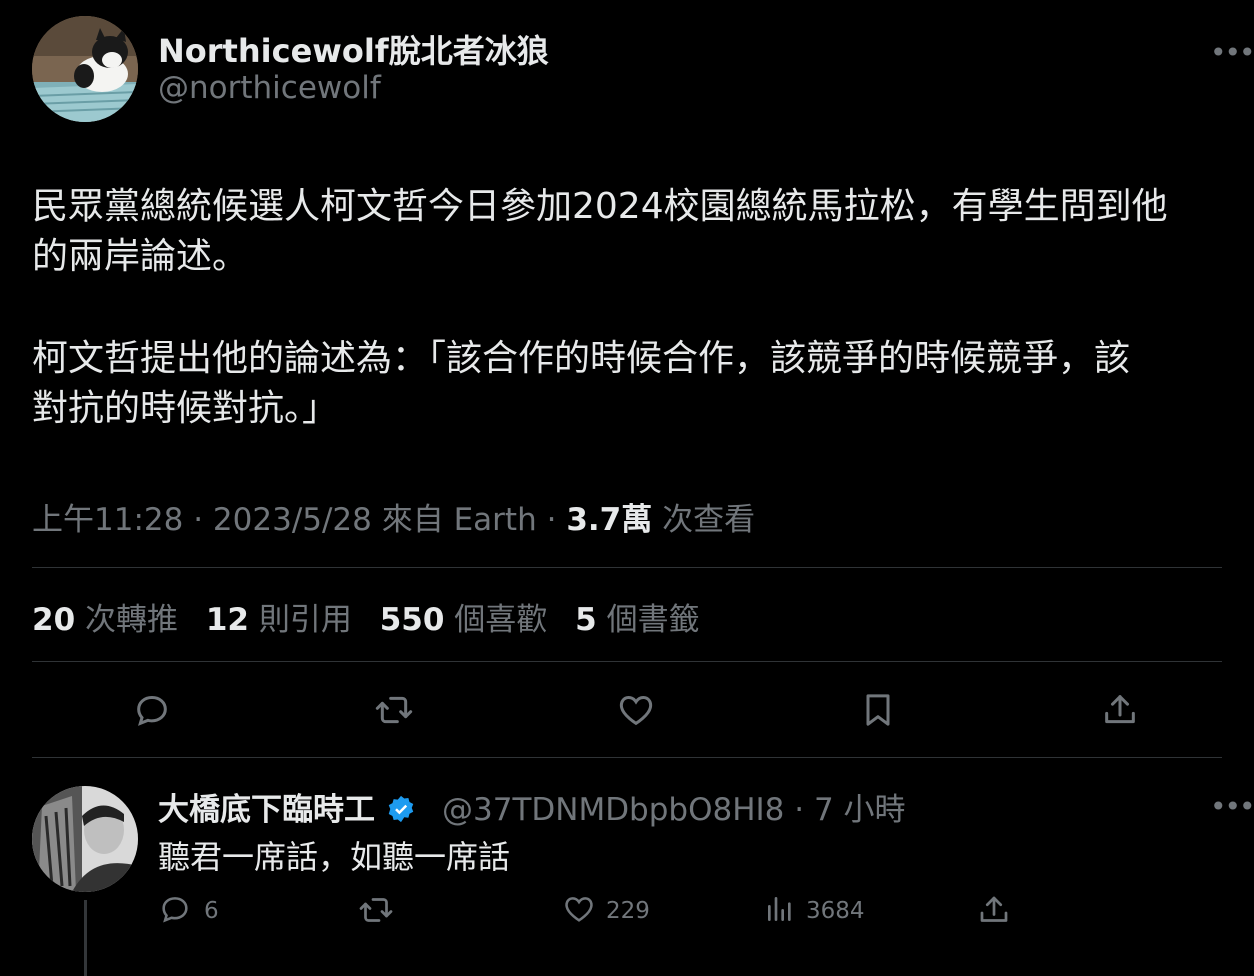 The height and width of the screenshot is (976, 1254). Describe the element at coordinates (140, 256) in the screenshot. I see `tweet-text-line-2: 的兩岸論述。` at that location.